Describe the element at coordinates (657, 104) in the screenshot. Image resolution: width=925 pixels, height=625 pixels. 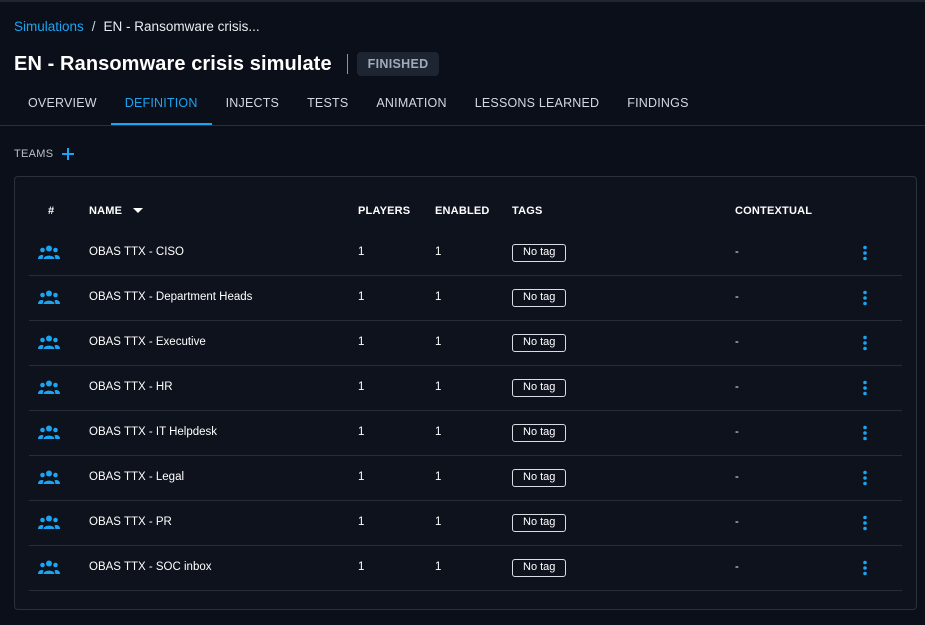
I see `tab-findings: FINDINGS` at that location.